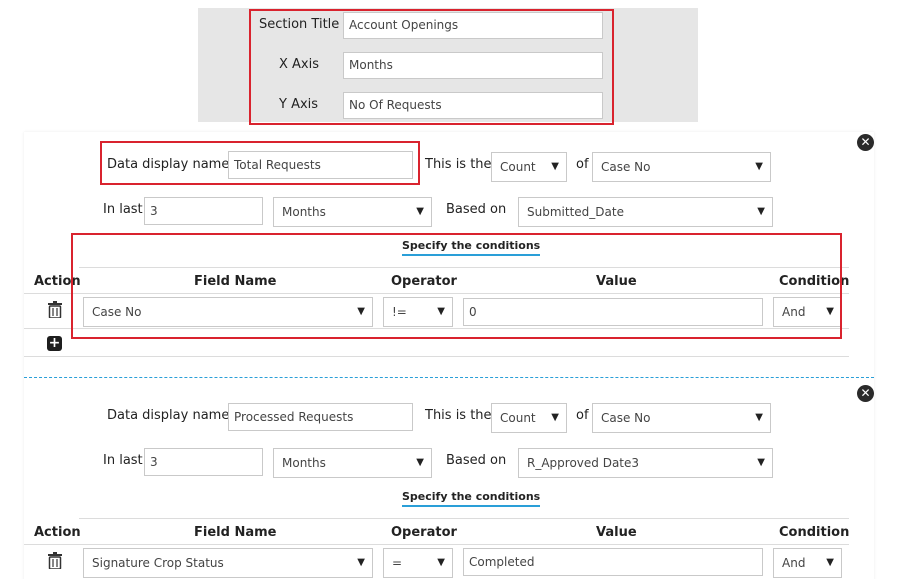 This screenshot has height=579, width=909. I want to click on highlight-data-display-name, so click(260, 163).